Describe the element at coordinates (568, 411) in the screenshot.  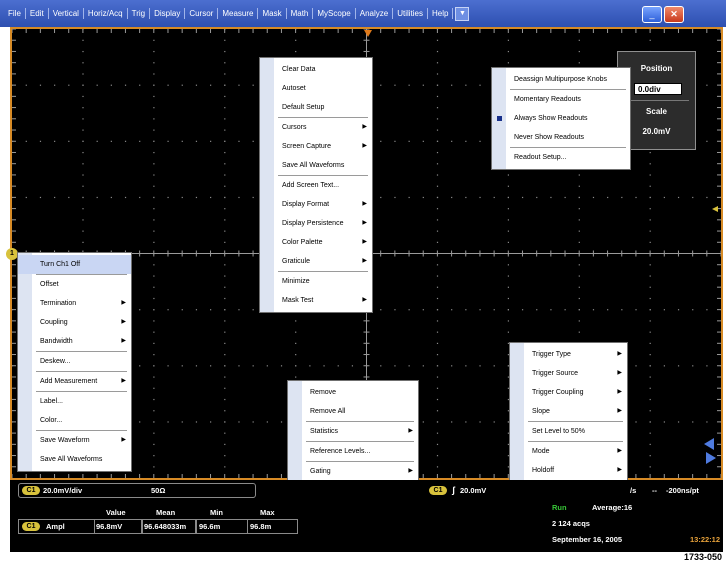
I see `menu-item-slope: Slope ▶` at that location.